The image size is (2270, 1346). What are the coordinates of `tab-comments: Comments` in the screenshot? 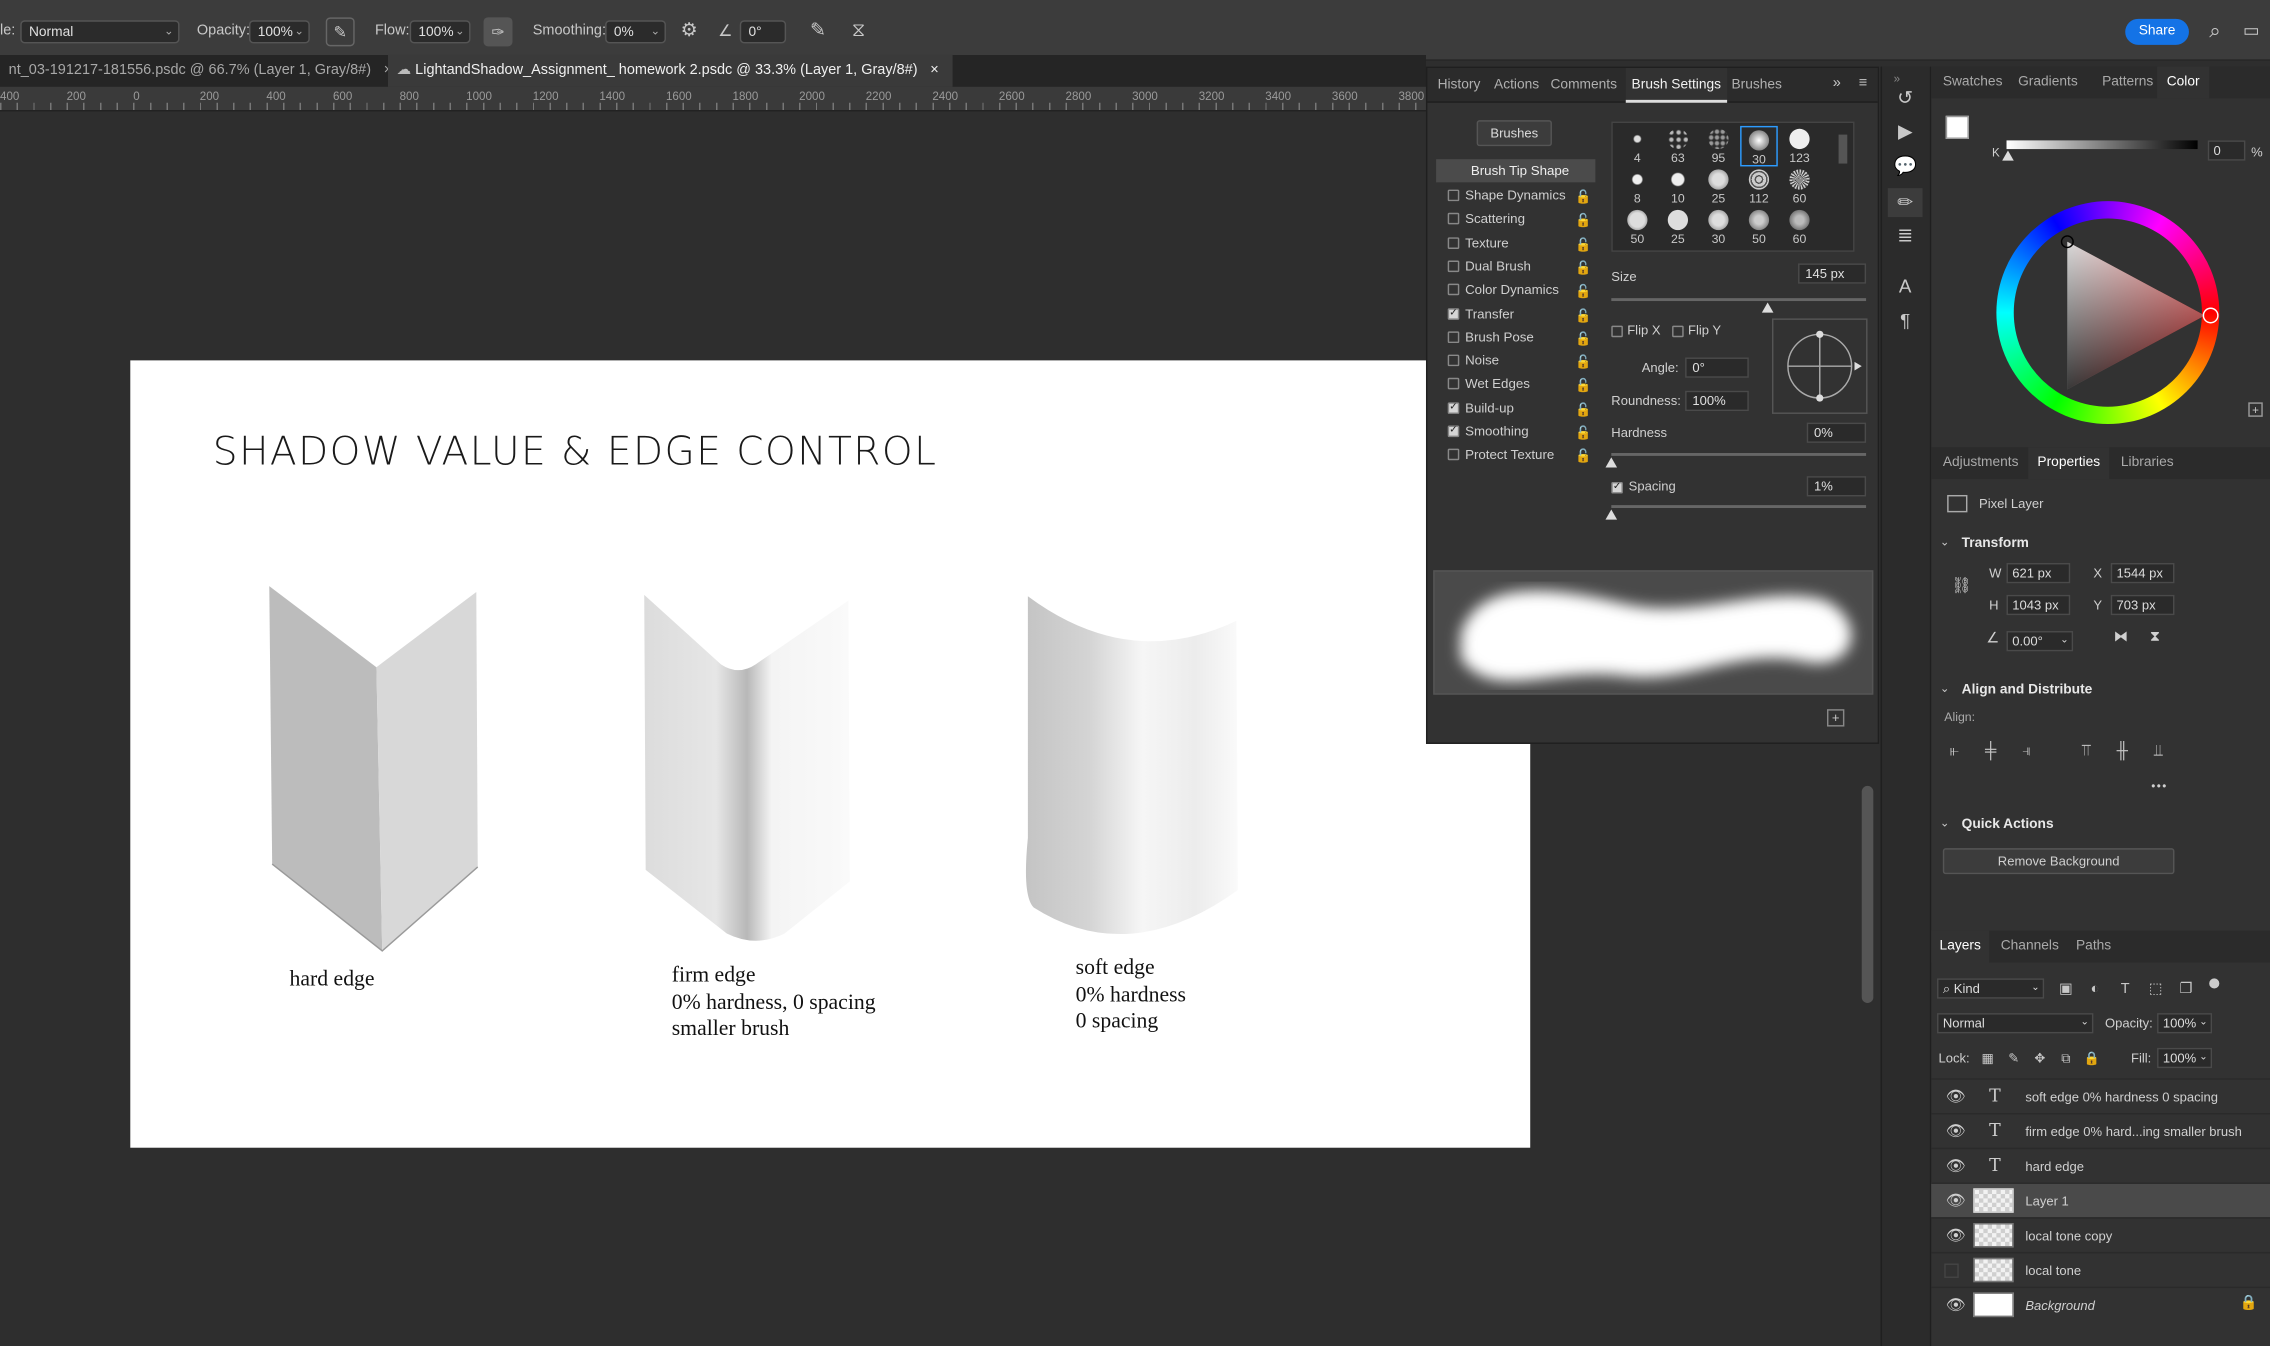 It's located at (1583, 85).